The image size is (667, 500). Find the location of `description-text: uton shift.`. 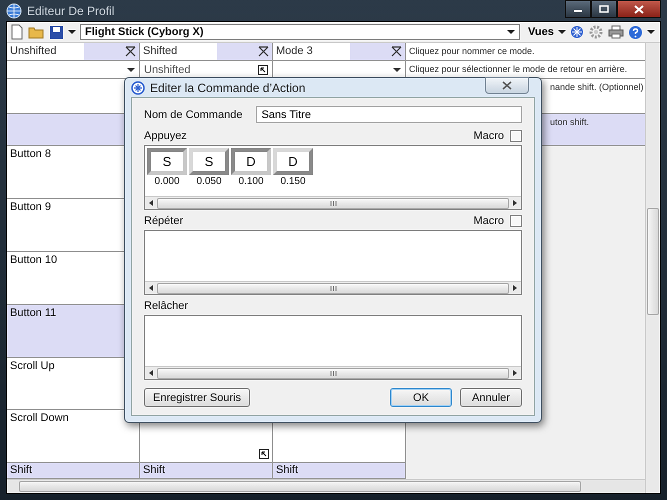

description-text: uton shift. is located at coordinates (570, 122).